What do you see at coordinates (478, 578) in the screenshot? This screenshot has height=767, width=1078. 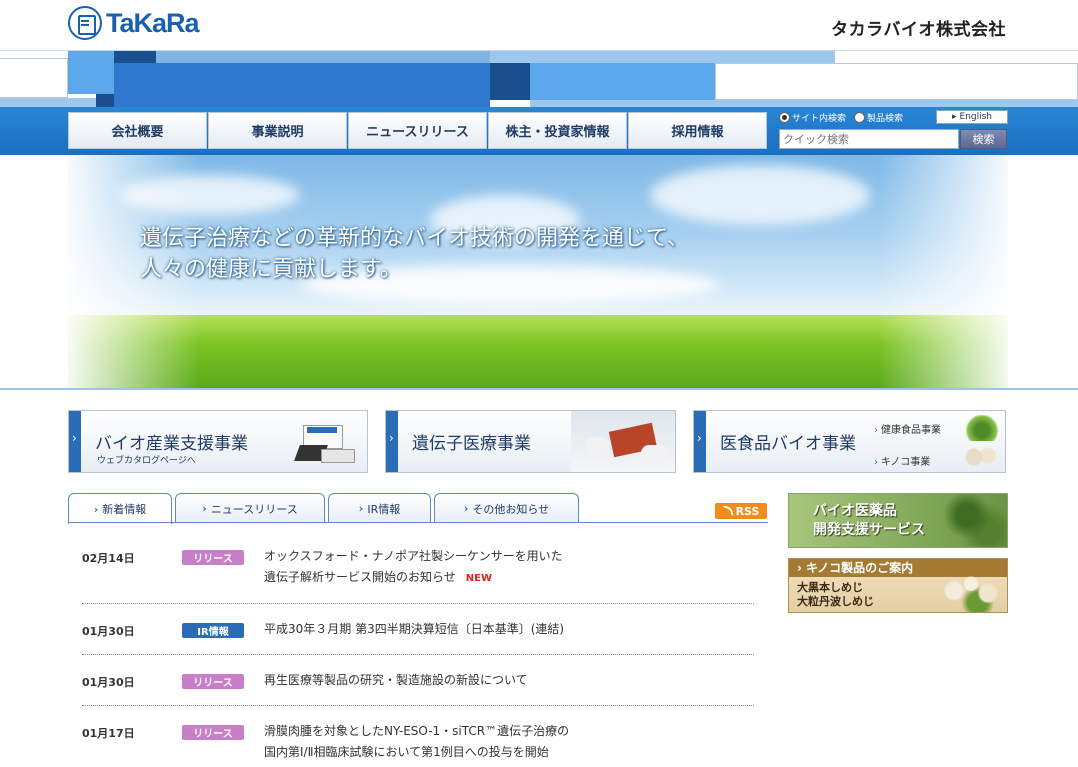 I see `new-badge: NEW` at bounding box center [478, 578].